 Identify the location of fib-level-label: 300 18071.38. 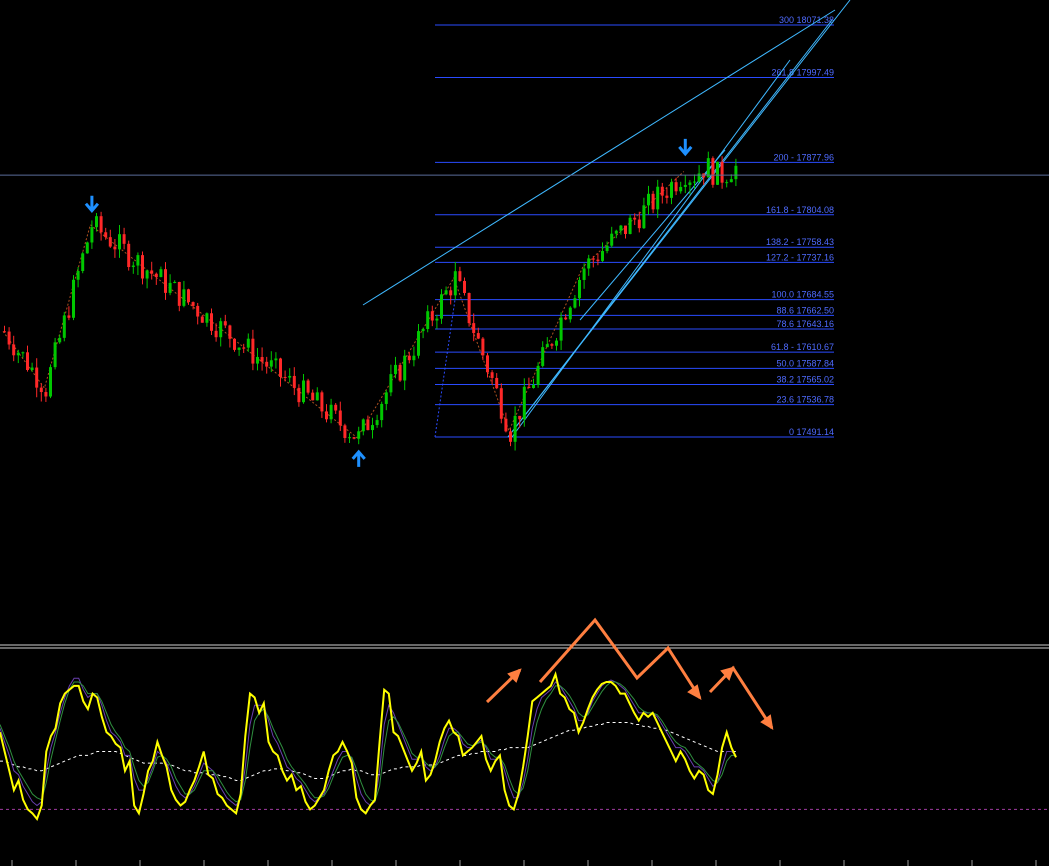
(806, 20).